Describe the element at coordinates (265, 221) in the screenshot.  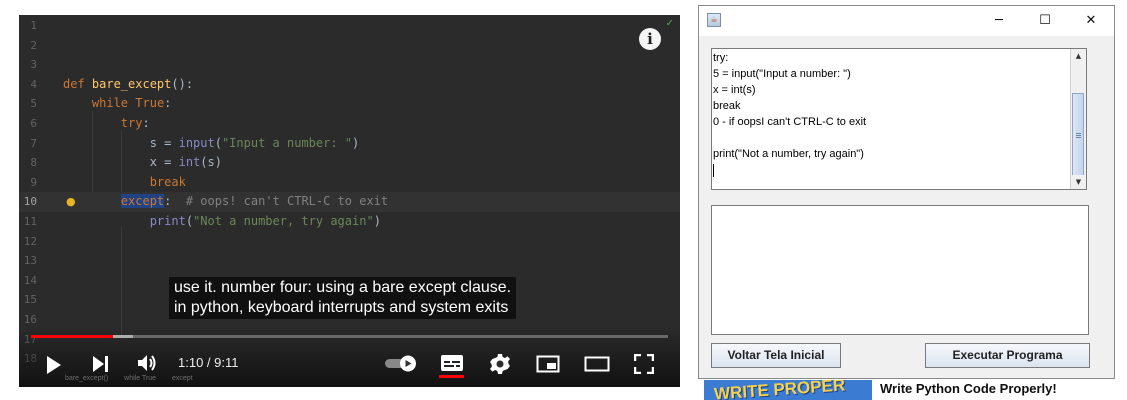
I see `code-text: print("Not a number, try again")` at that location.